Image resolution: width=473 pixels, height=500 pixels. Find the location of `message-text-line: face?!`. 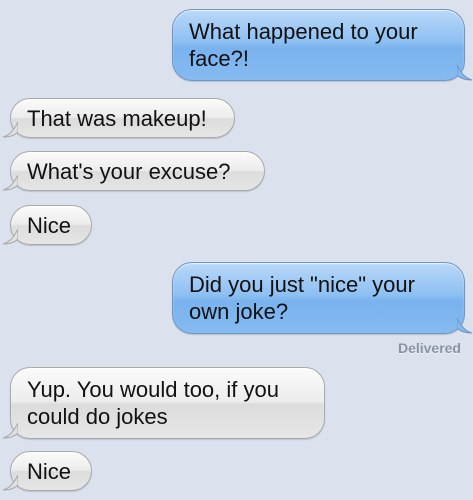

message-text-line: face?! is located at coordinates (219, 58).